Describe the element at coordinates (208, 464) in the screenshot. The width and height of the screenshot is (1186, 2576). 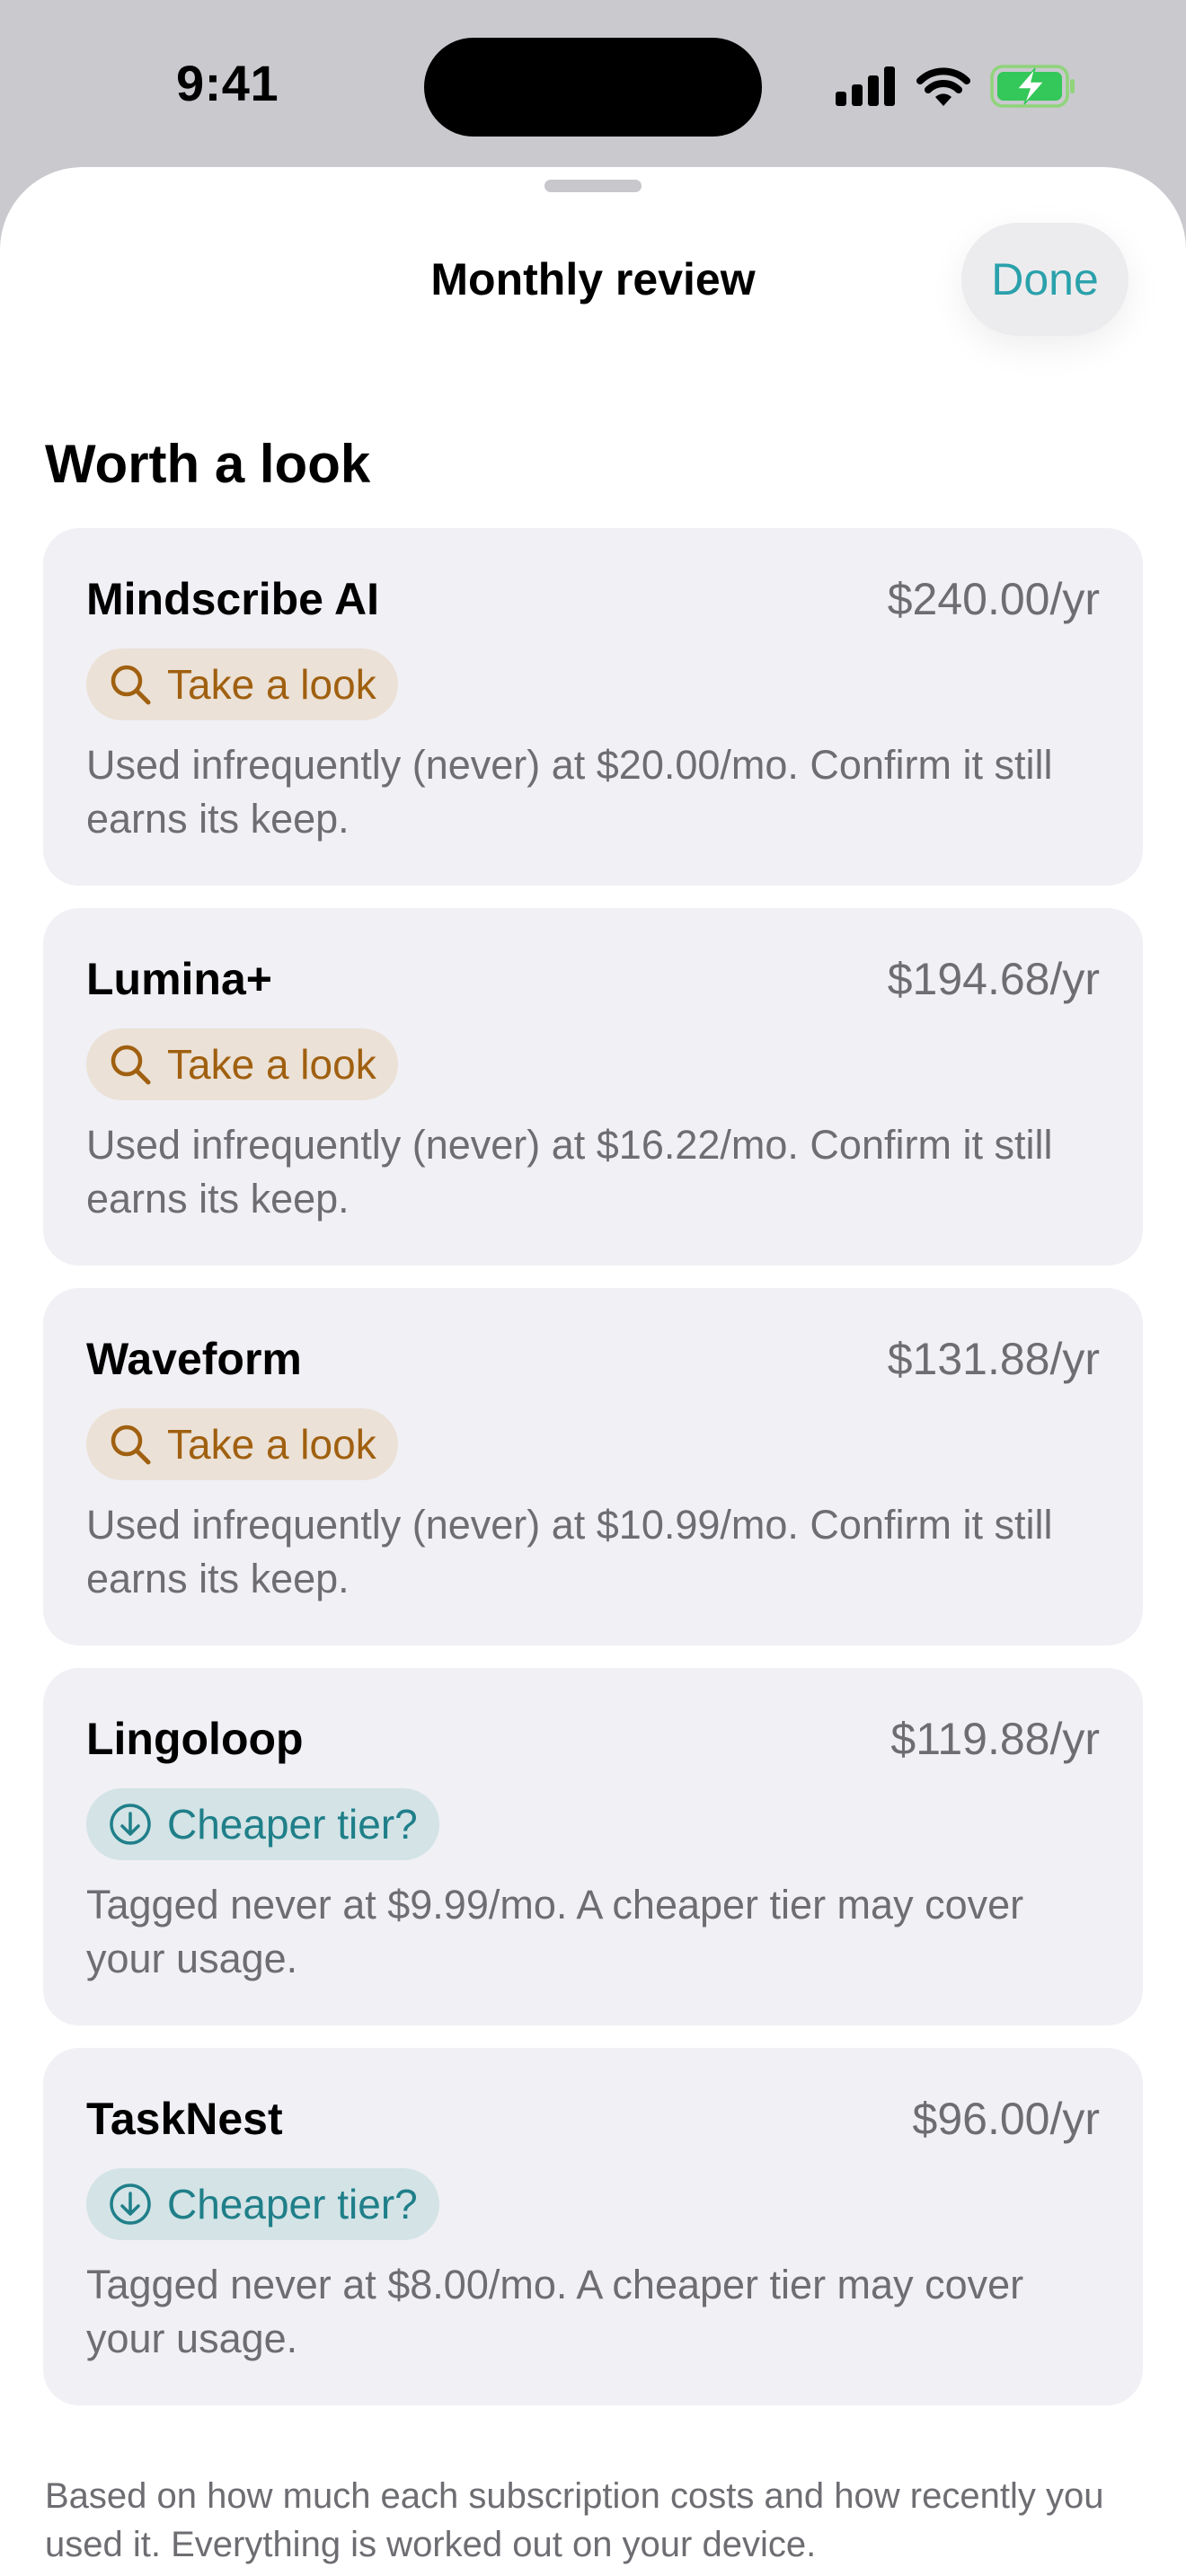
I see `section-title: Worth a look` at that location.